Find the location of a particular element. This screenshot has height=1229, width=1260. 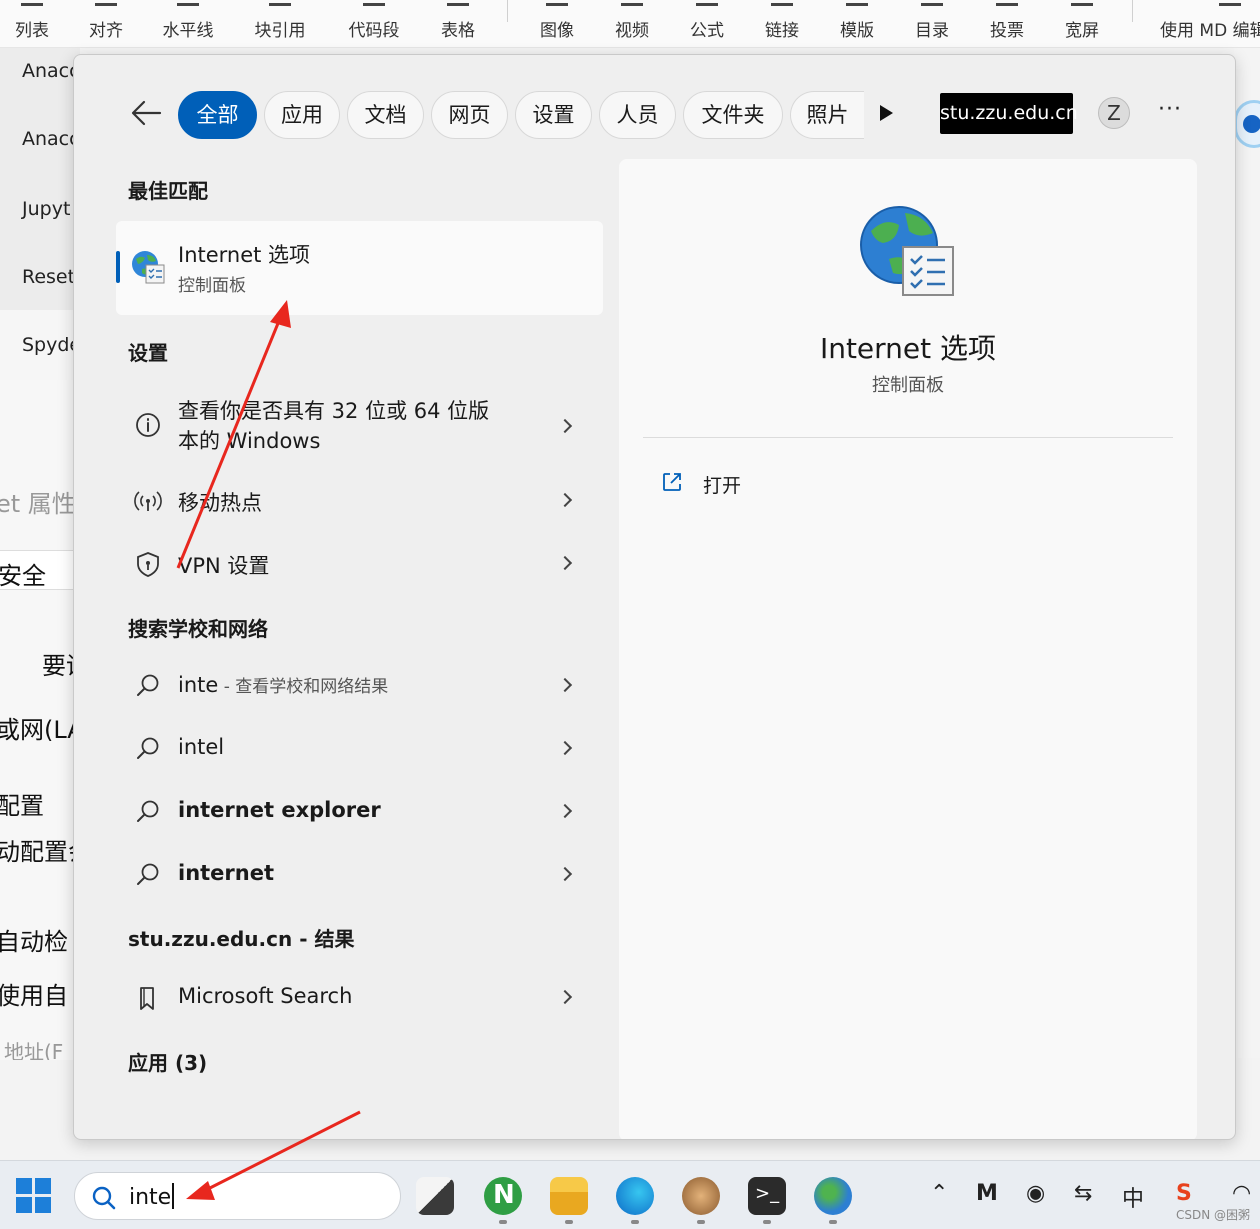

task-view-icon is located at coordinates (435, 1196).